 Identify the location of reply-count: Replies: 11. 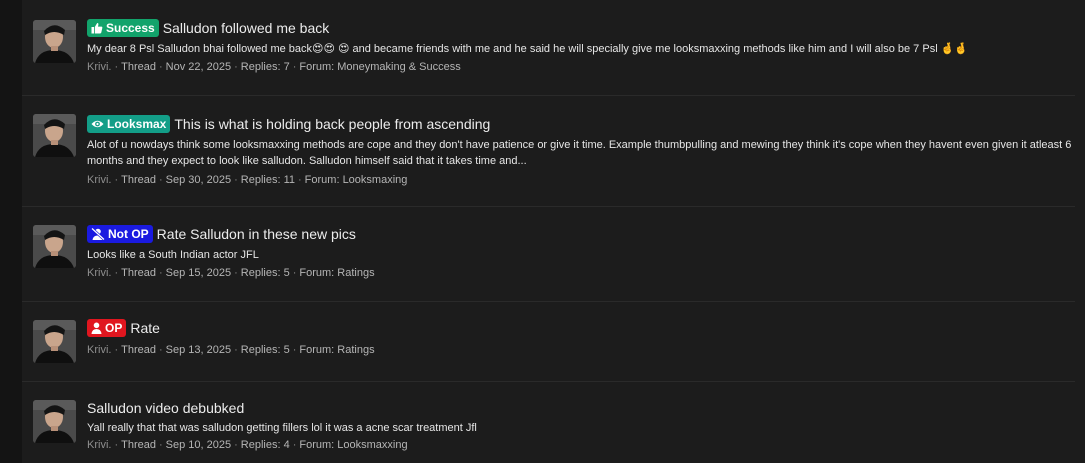
(267, 180).